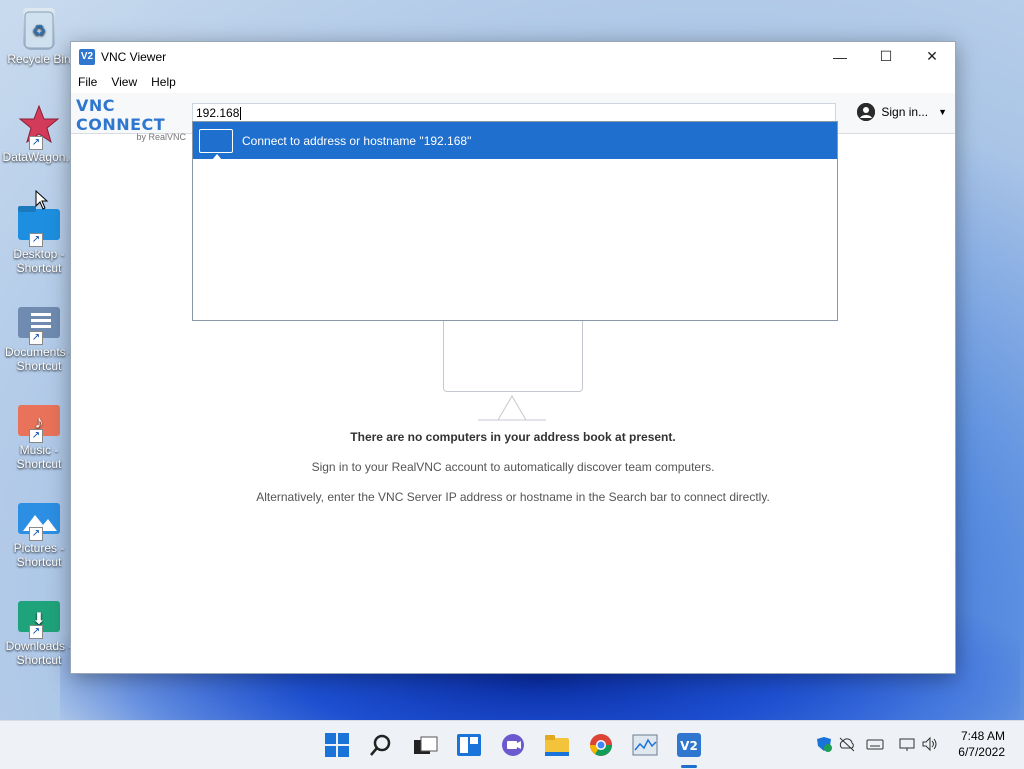 Image resolution: width=1024 pixels, height=769 pixels. Describe the element at coordinates (39, 261) in the screenshot. I see `desktop-icon-label: Desktop - Shortcut` at that location.